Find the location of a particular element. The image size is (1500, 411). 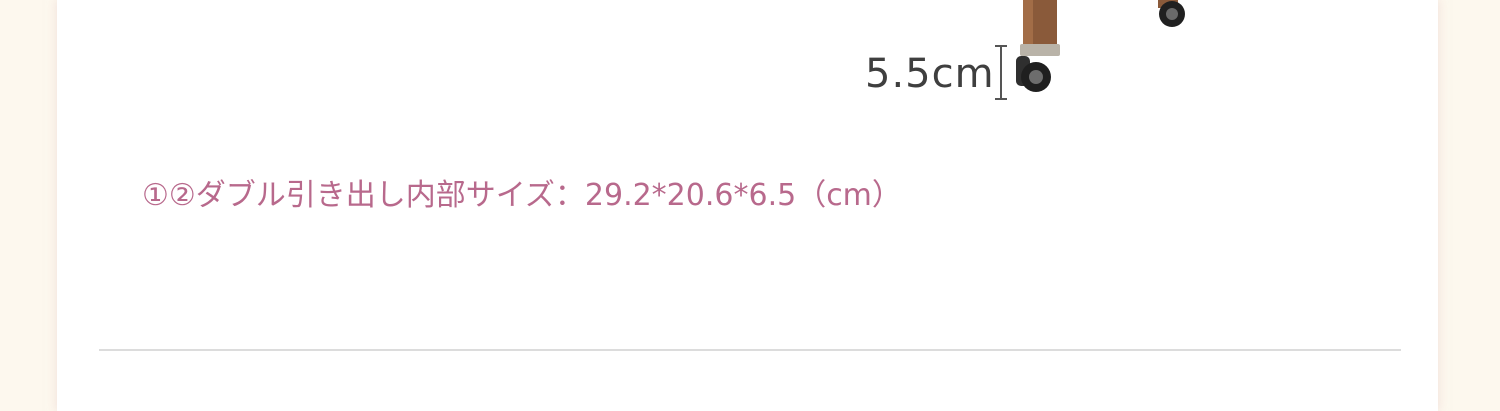

caster-wheel-icon is located at coordinates (1033, 74).